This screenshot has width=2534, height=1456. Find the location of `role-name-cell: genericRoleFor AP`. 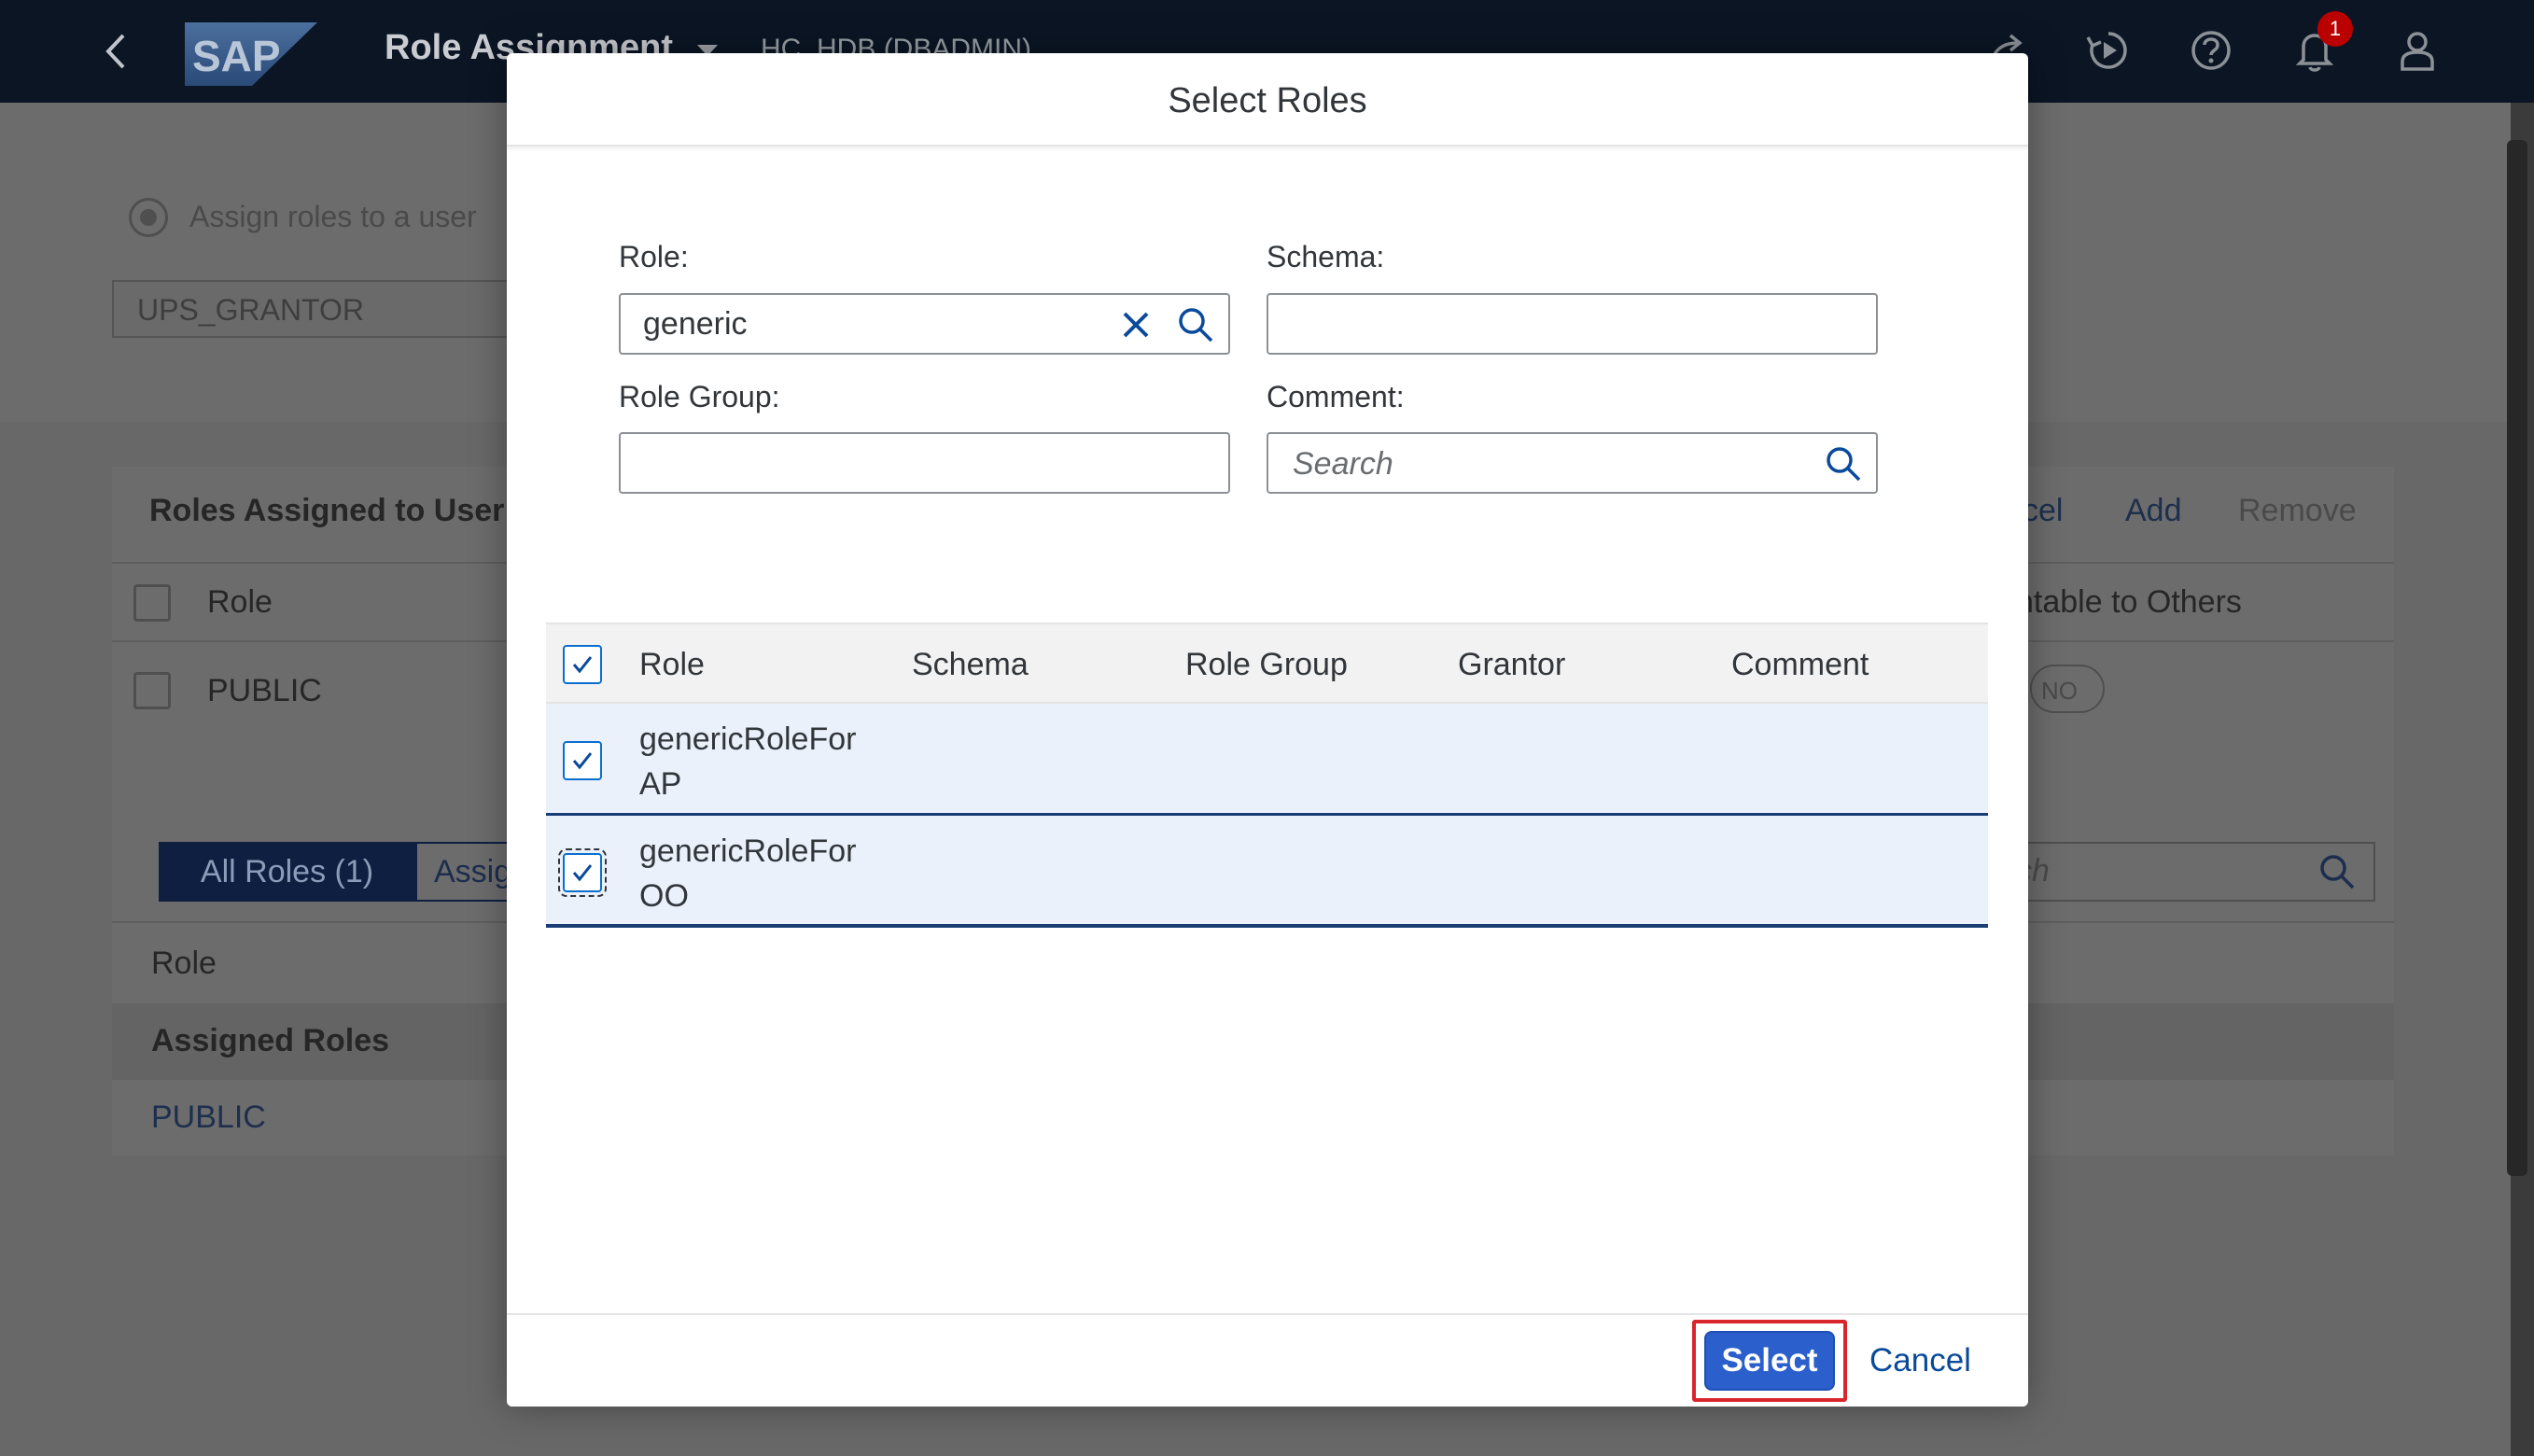

role-name-cell: genericRoleFor AP is located at coordinates (760, 761).